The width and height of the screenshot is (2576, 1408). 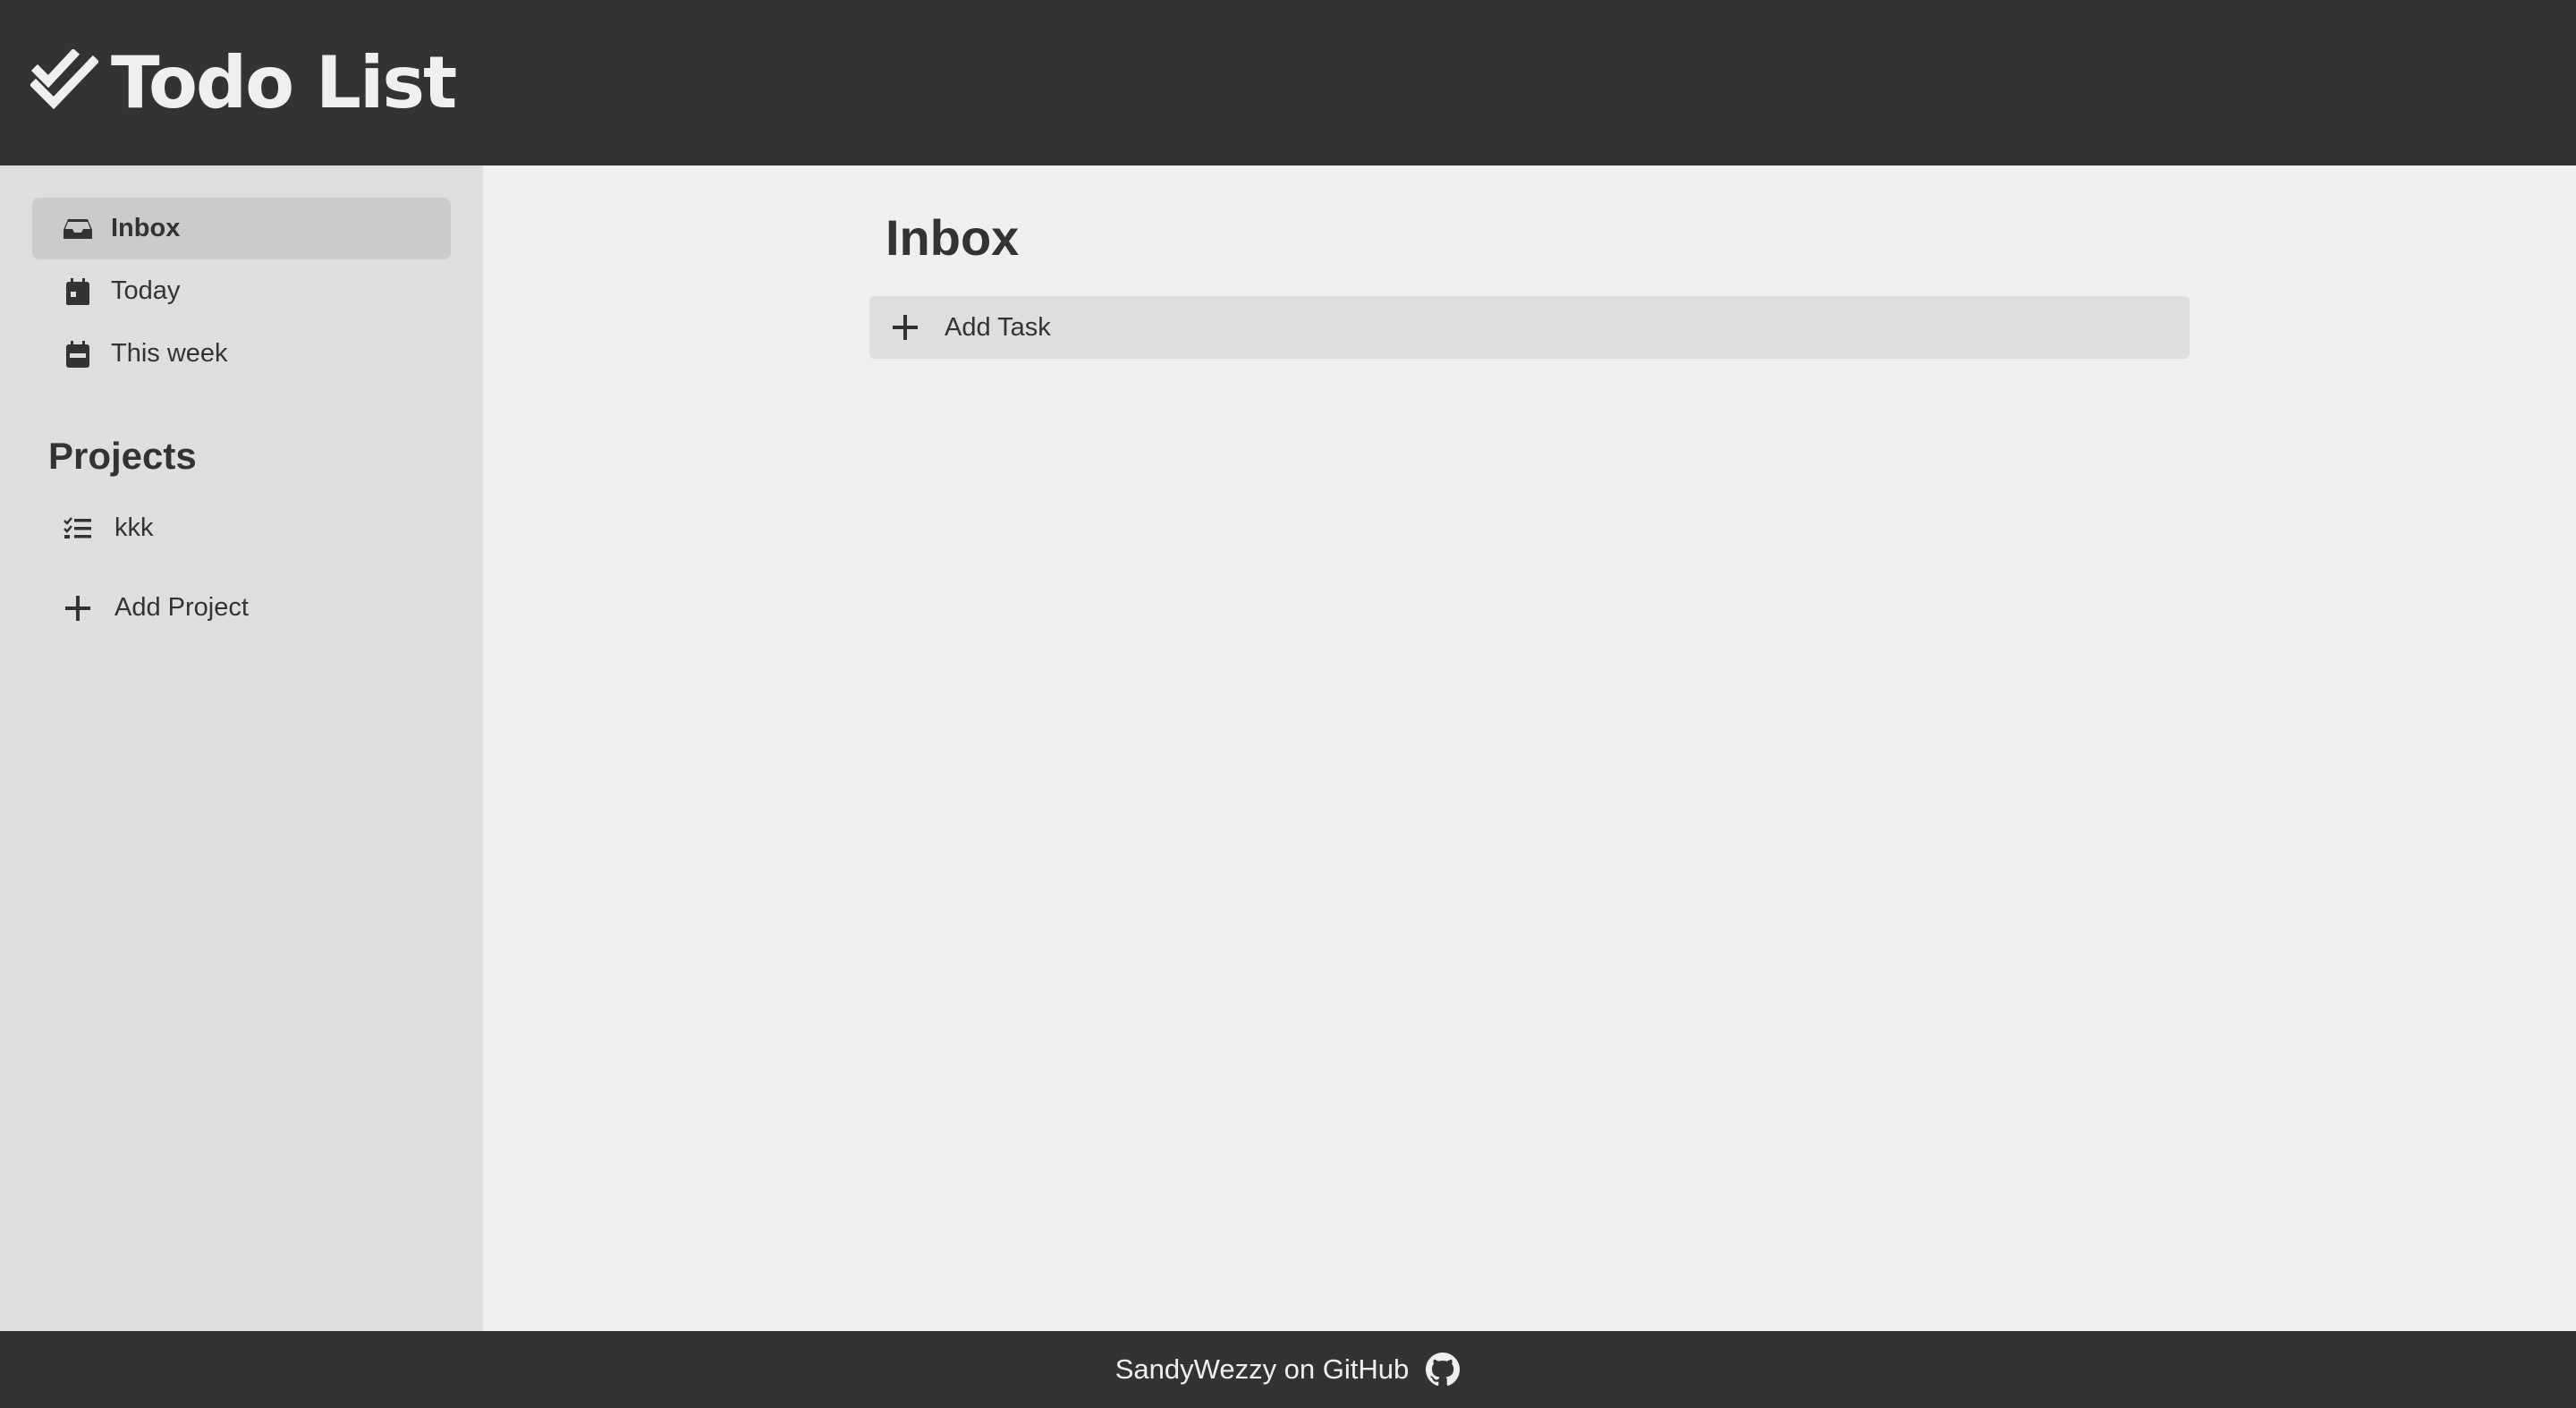 What do you see at coordinates (1262, 1369) in the screenshot?
I see `github-link-text: SandyWezzy on GitHub` at bounding box center [1262, 1369].